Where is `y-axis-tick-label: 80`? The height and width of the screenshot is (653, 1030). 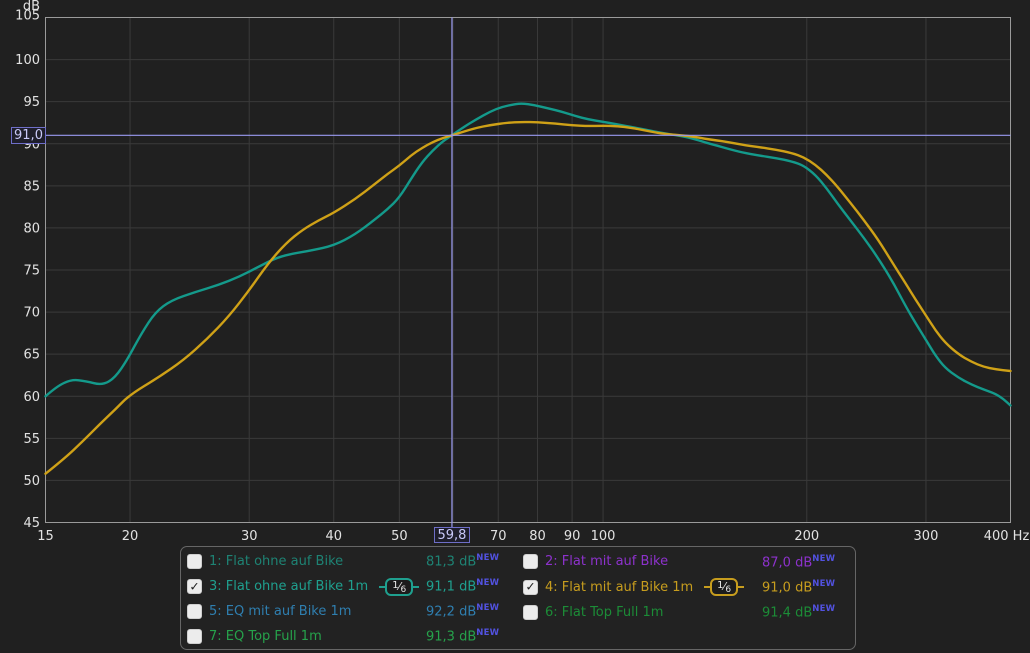
y-axis-tick-label: 80 is located at coordinates (31, 228).